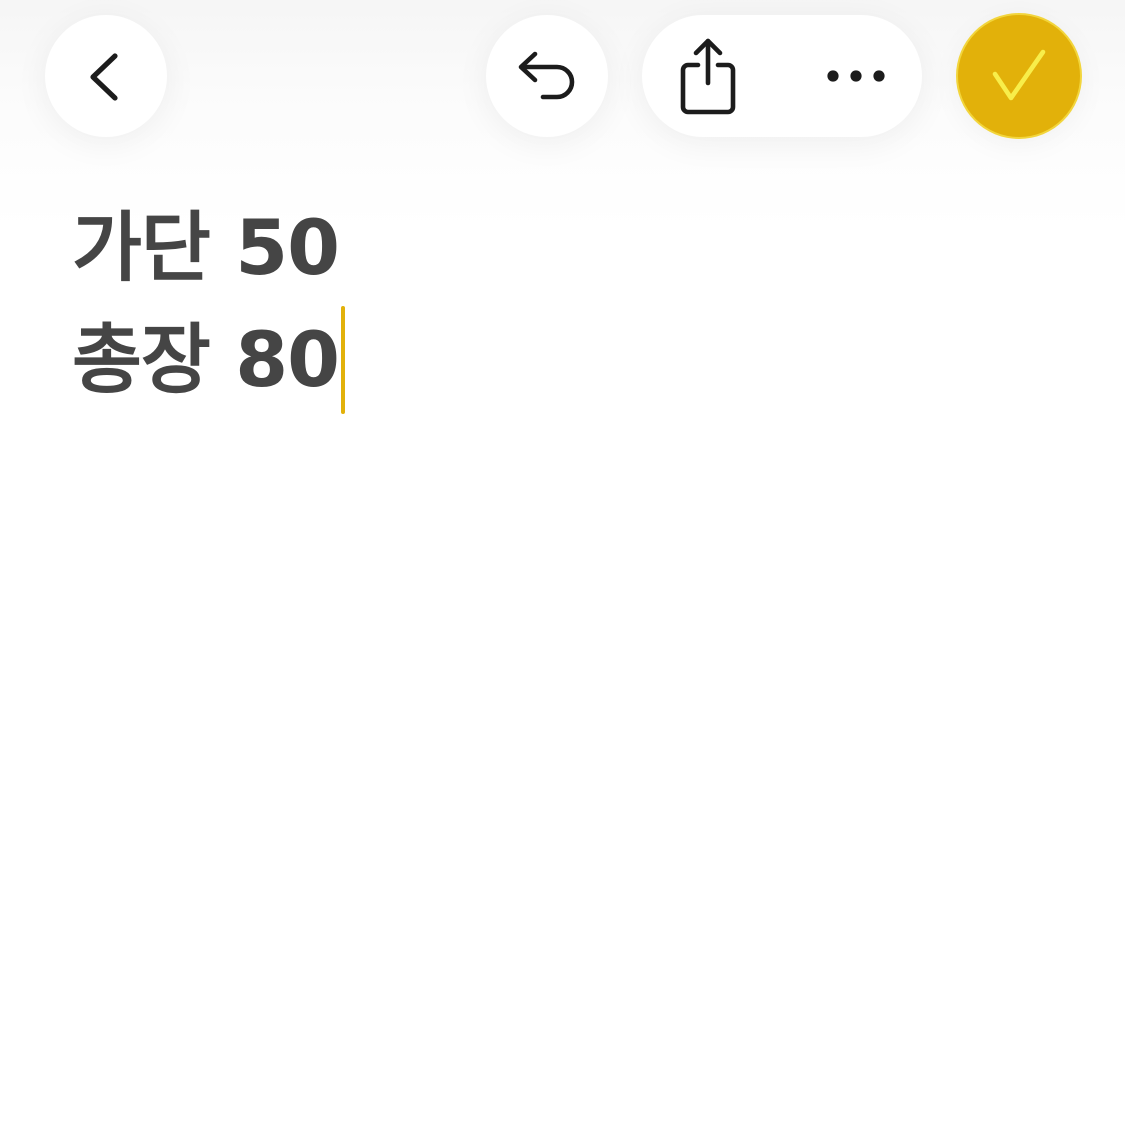 Image resolution: width=1125 pixels, height=1125 pixels. I want to click on note-line: 가단 50, so click(208, 248).